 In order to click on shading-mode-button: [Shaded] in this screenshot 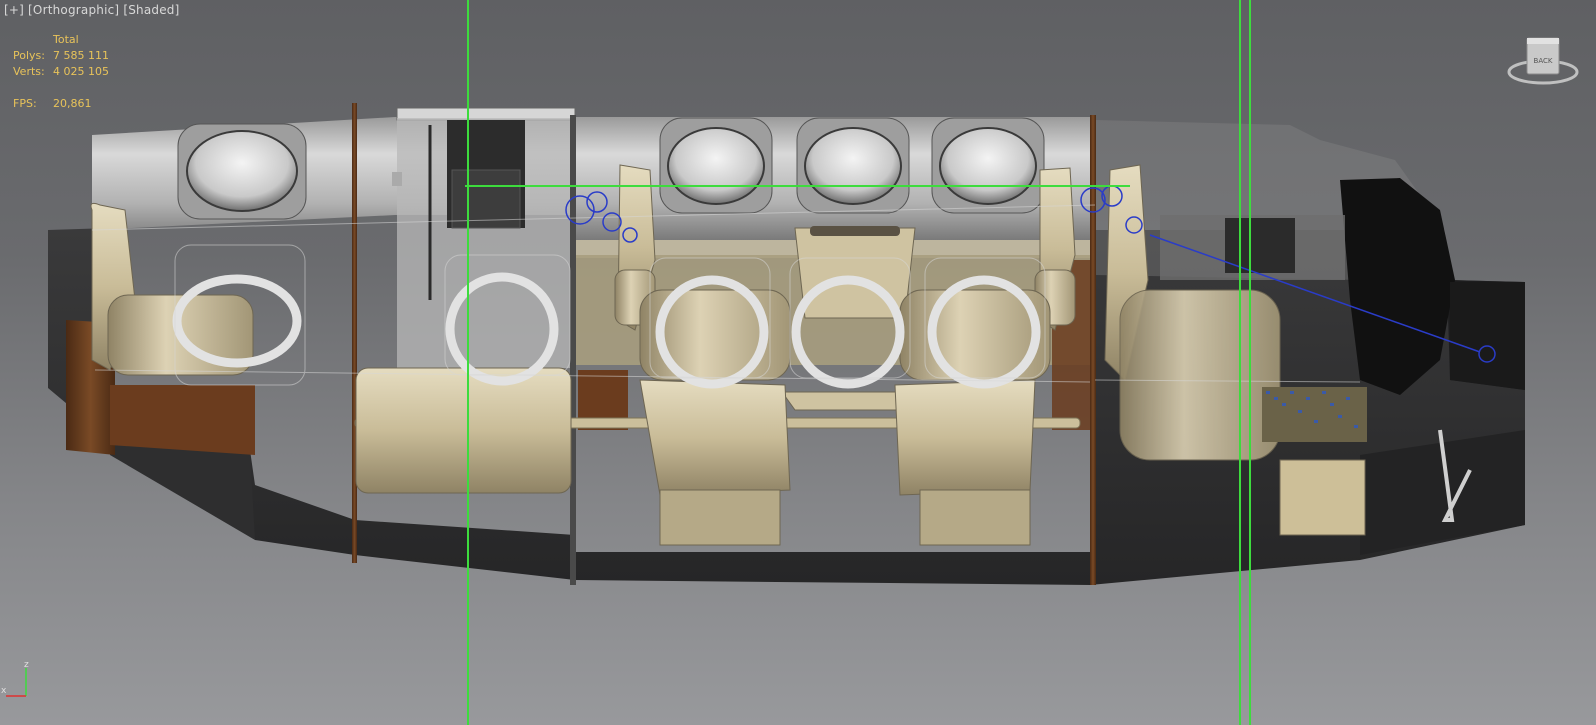, I will do `click(151, 10)`.